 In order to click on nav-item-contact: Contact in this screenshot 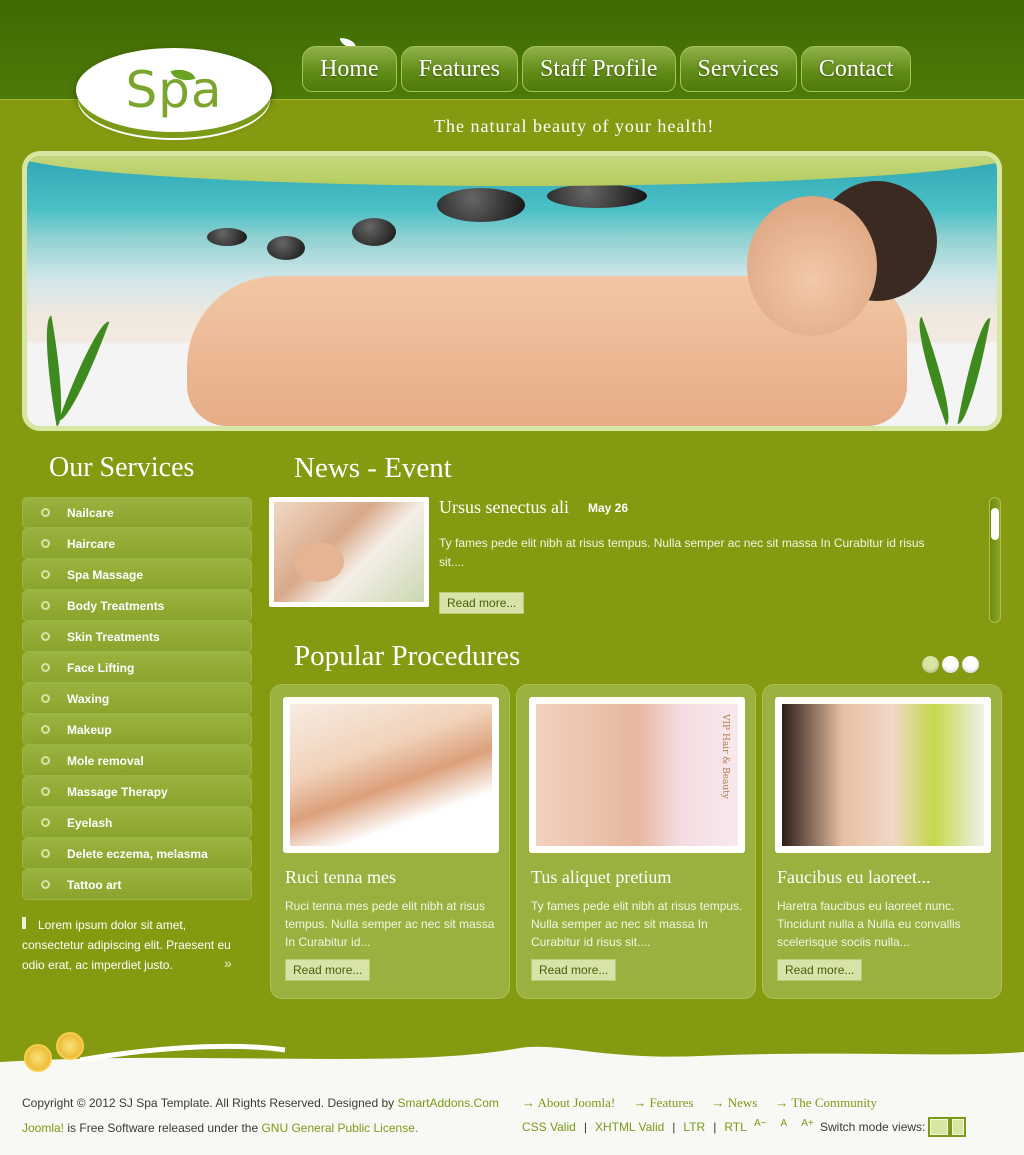, I will do `click(856, 69)`.